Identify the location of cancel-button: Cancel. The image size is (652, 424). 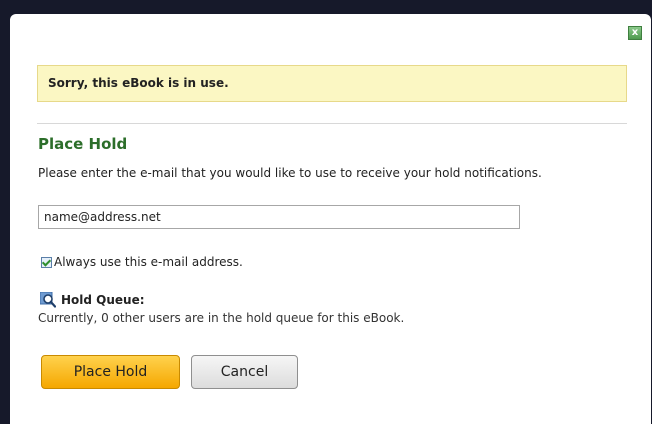
(244, 372).